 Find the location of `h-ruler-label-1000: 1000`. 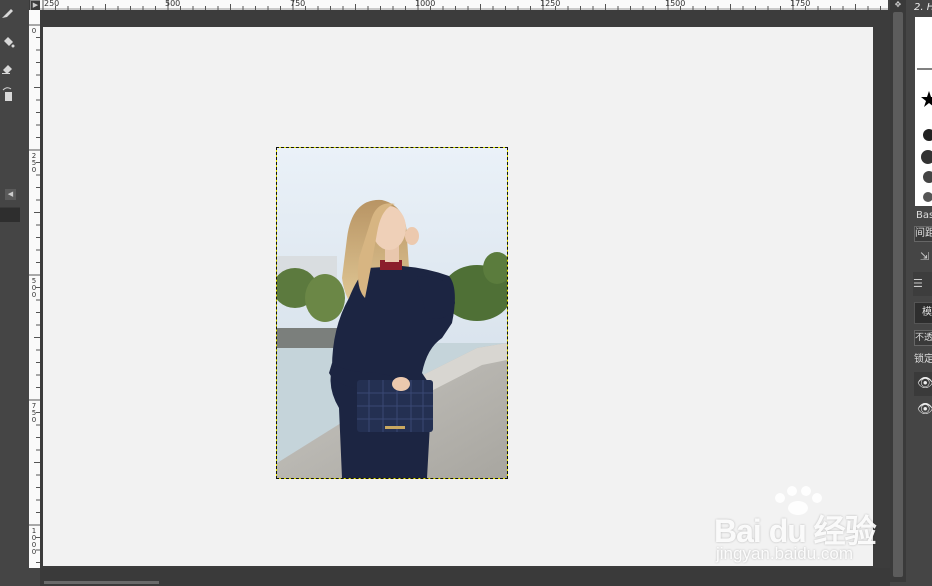

h-ruler-label-1000: 1000 is located at coordinates (425, 4).